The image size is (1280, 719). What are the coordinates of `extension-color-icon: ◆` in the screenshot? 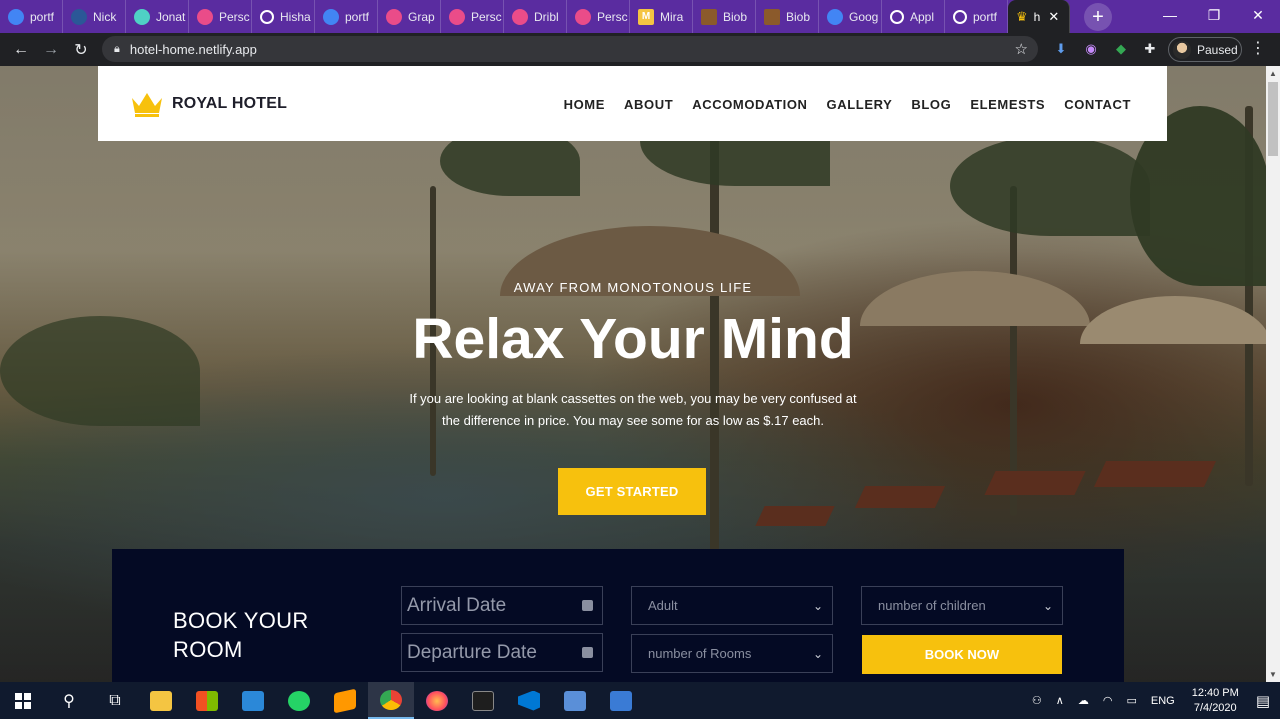 It's located at (1121, 49).